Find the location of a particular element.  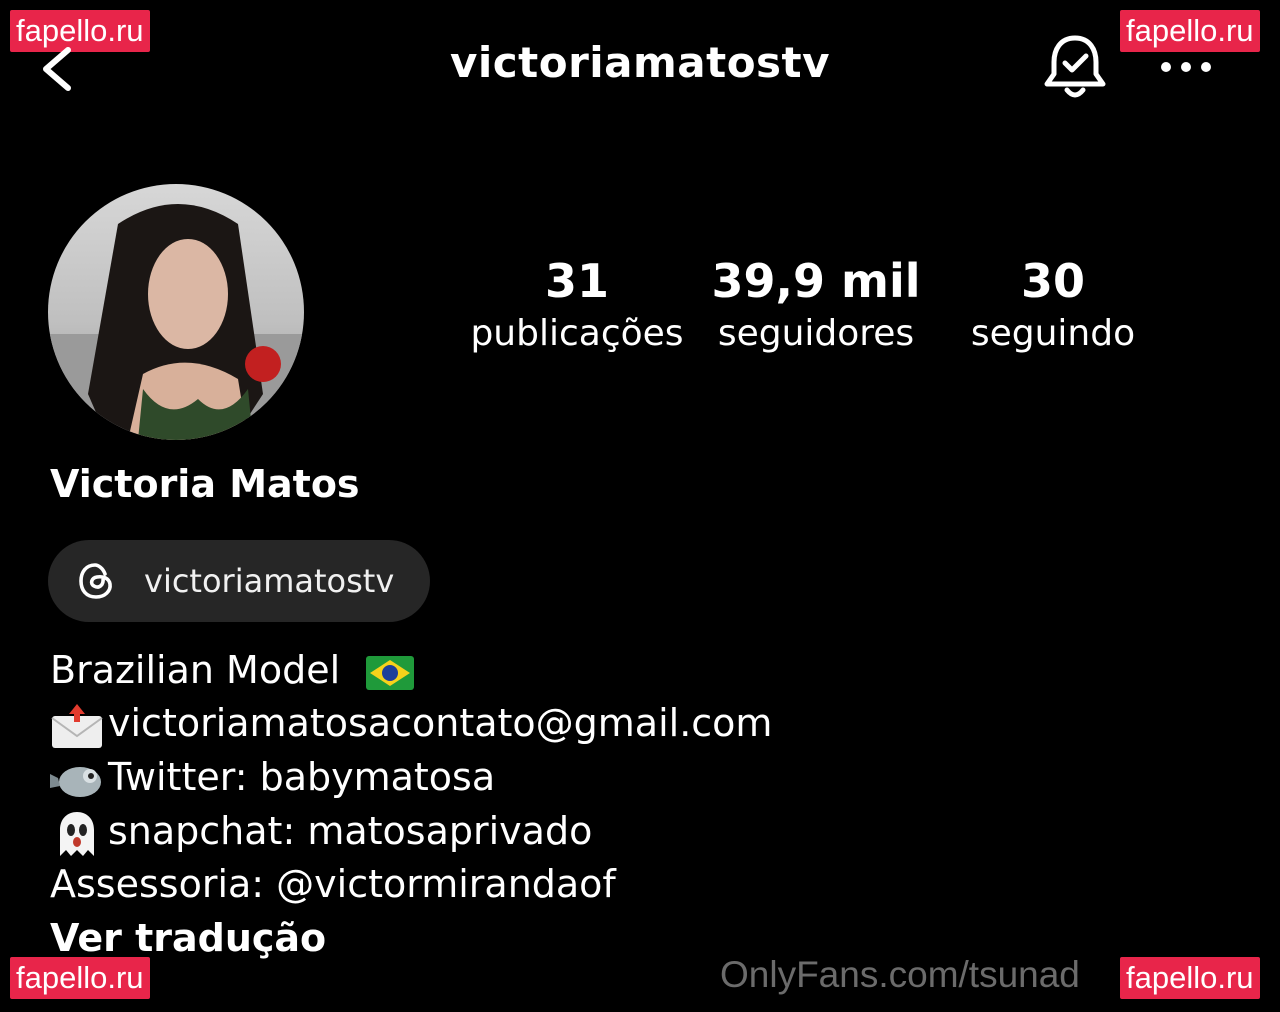

watermark-bottom-right: fapello.ru is located at coordinates (1190, 978).